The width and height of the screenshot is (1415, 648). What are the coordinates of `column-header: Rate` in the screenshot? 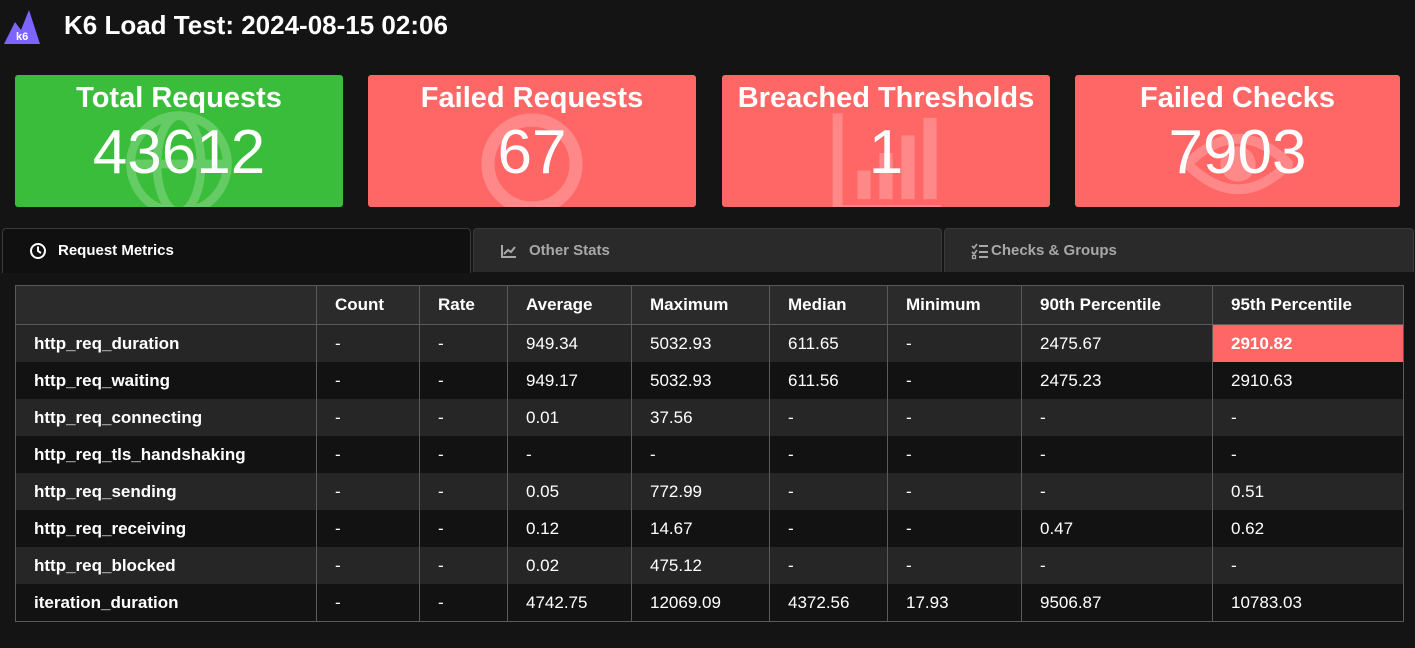 It's located at (463, 305).